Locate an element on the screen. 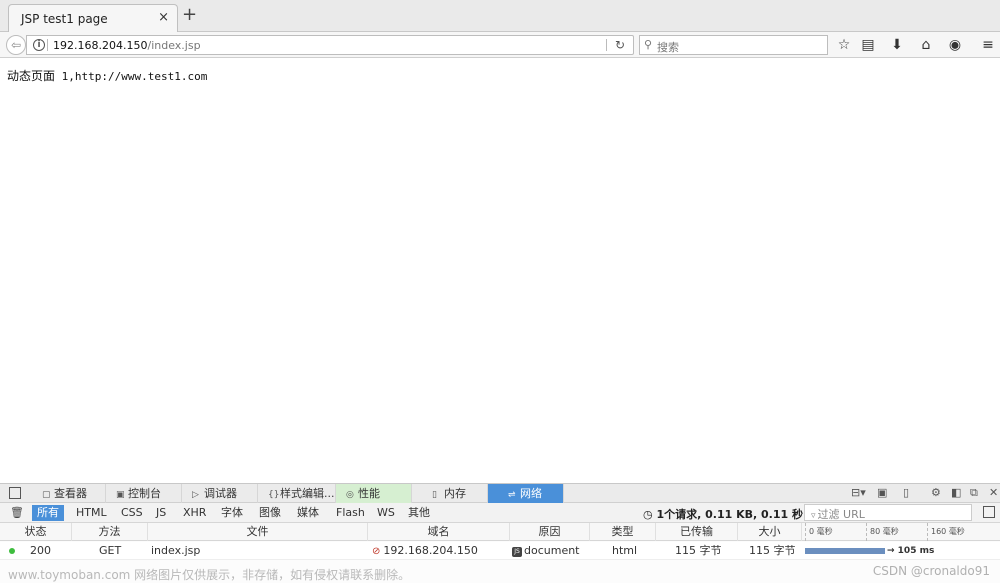 The width and height of the screenshot is (1000, 583). filter-media: 媒体 is located at coordinates (308, 513).